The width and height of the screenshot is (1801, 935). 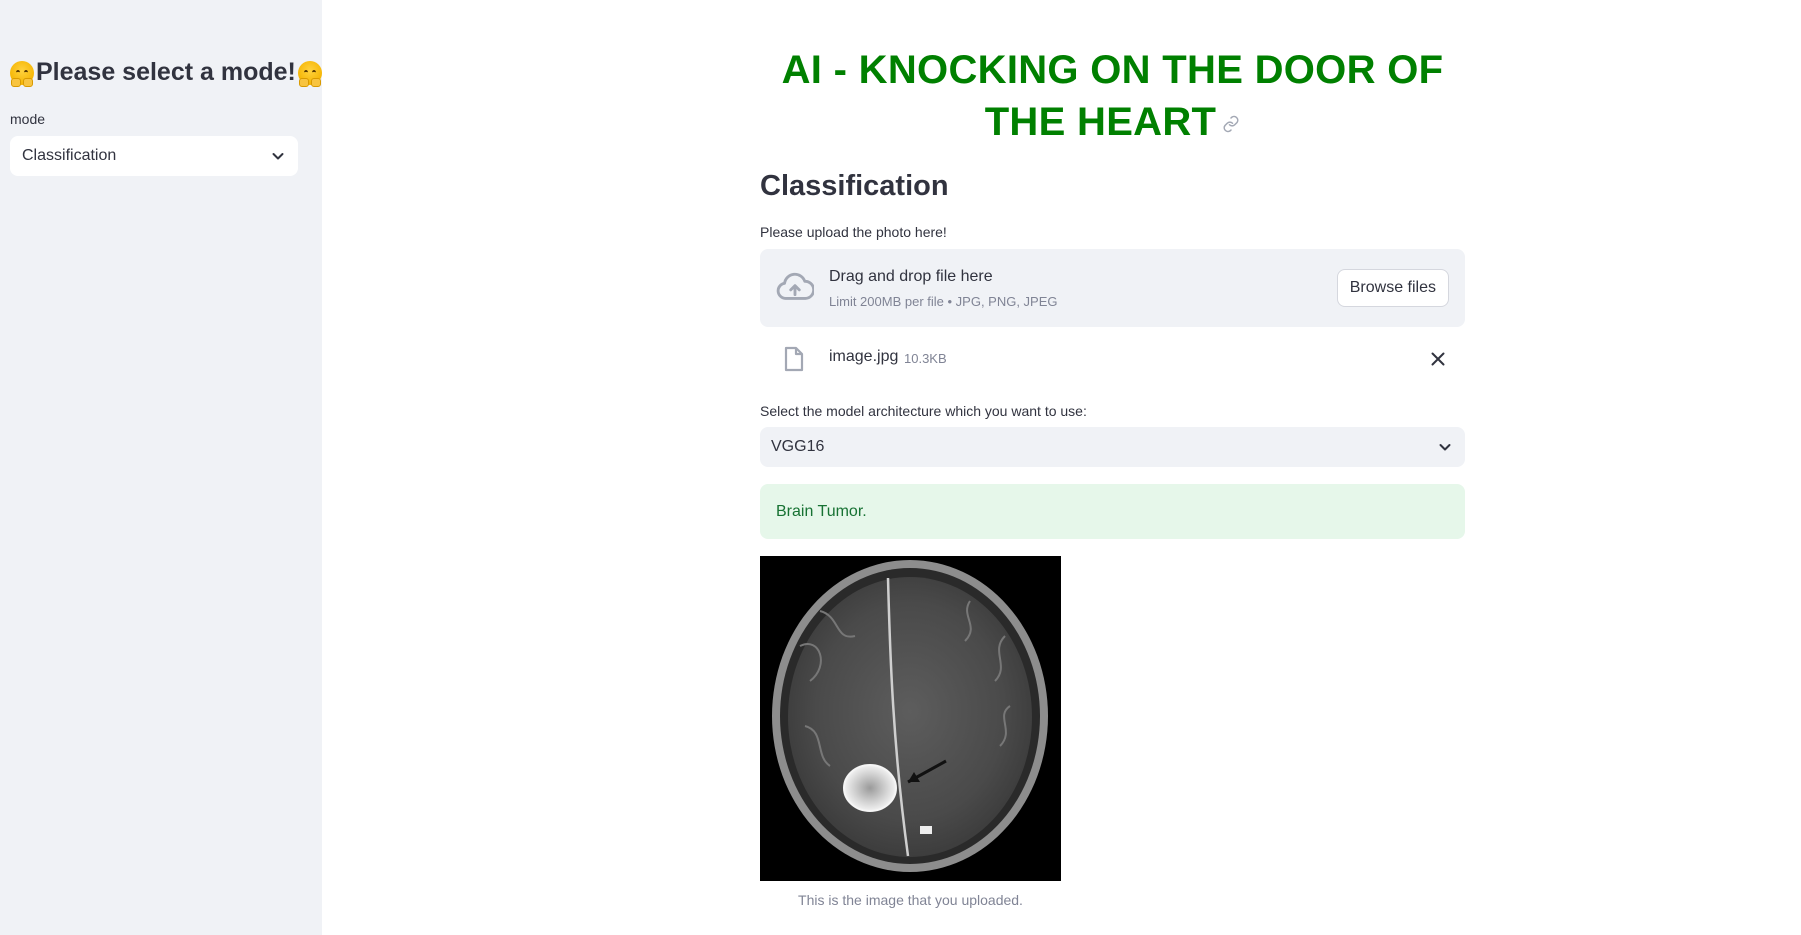 What do you see at coordinates (1231, 124) in the screenshot?
I see `link-icon` at bounding box center [1231, 124].